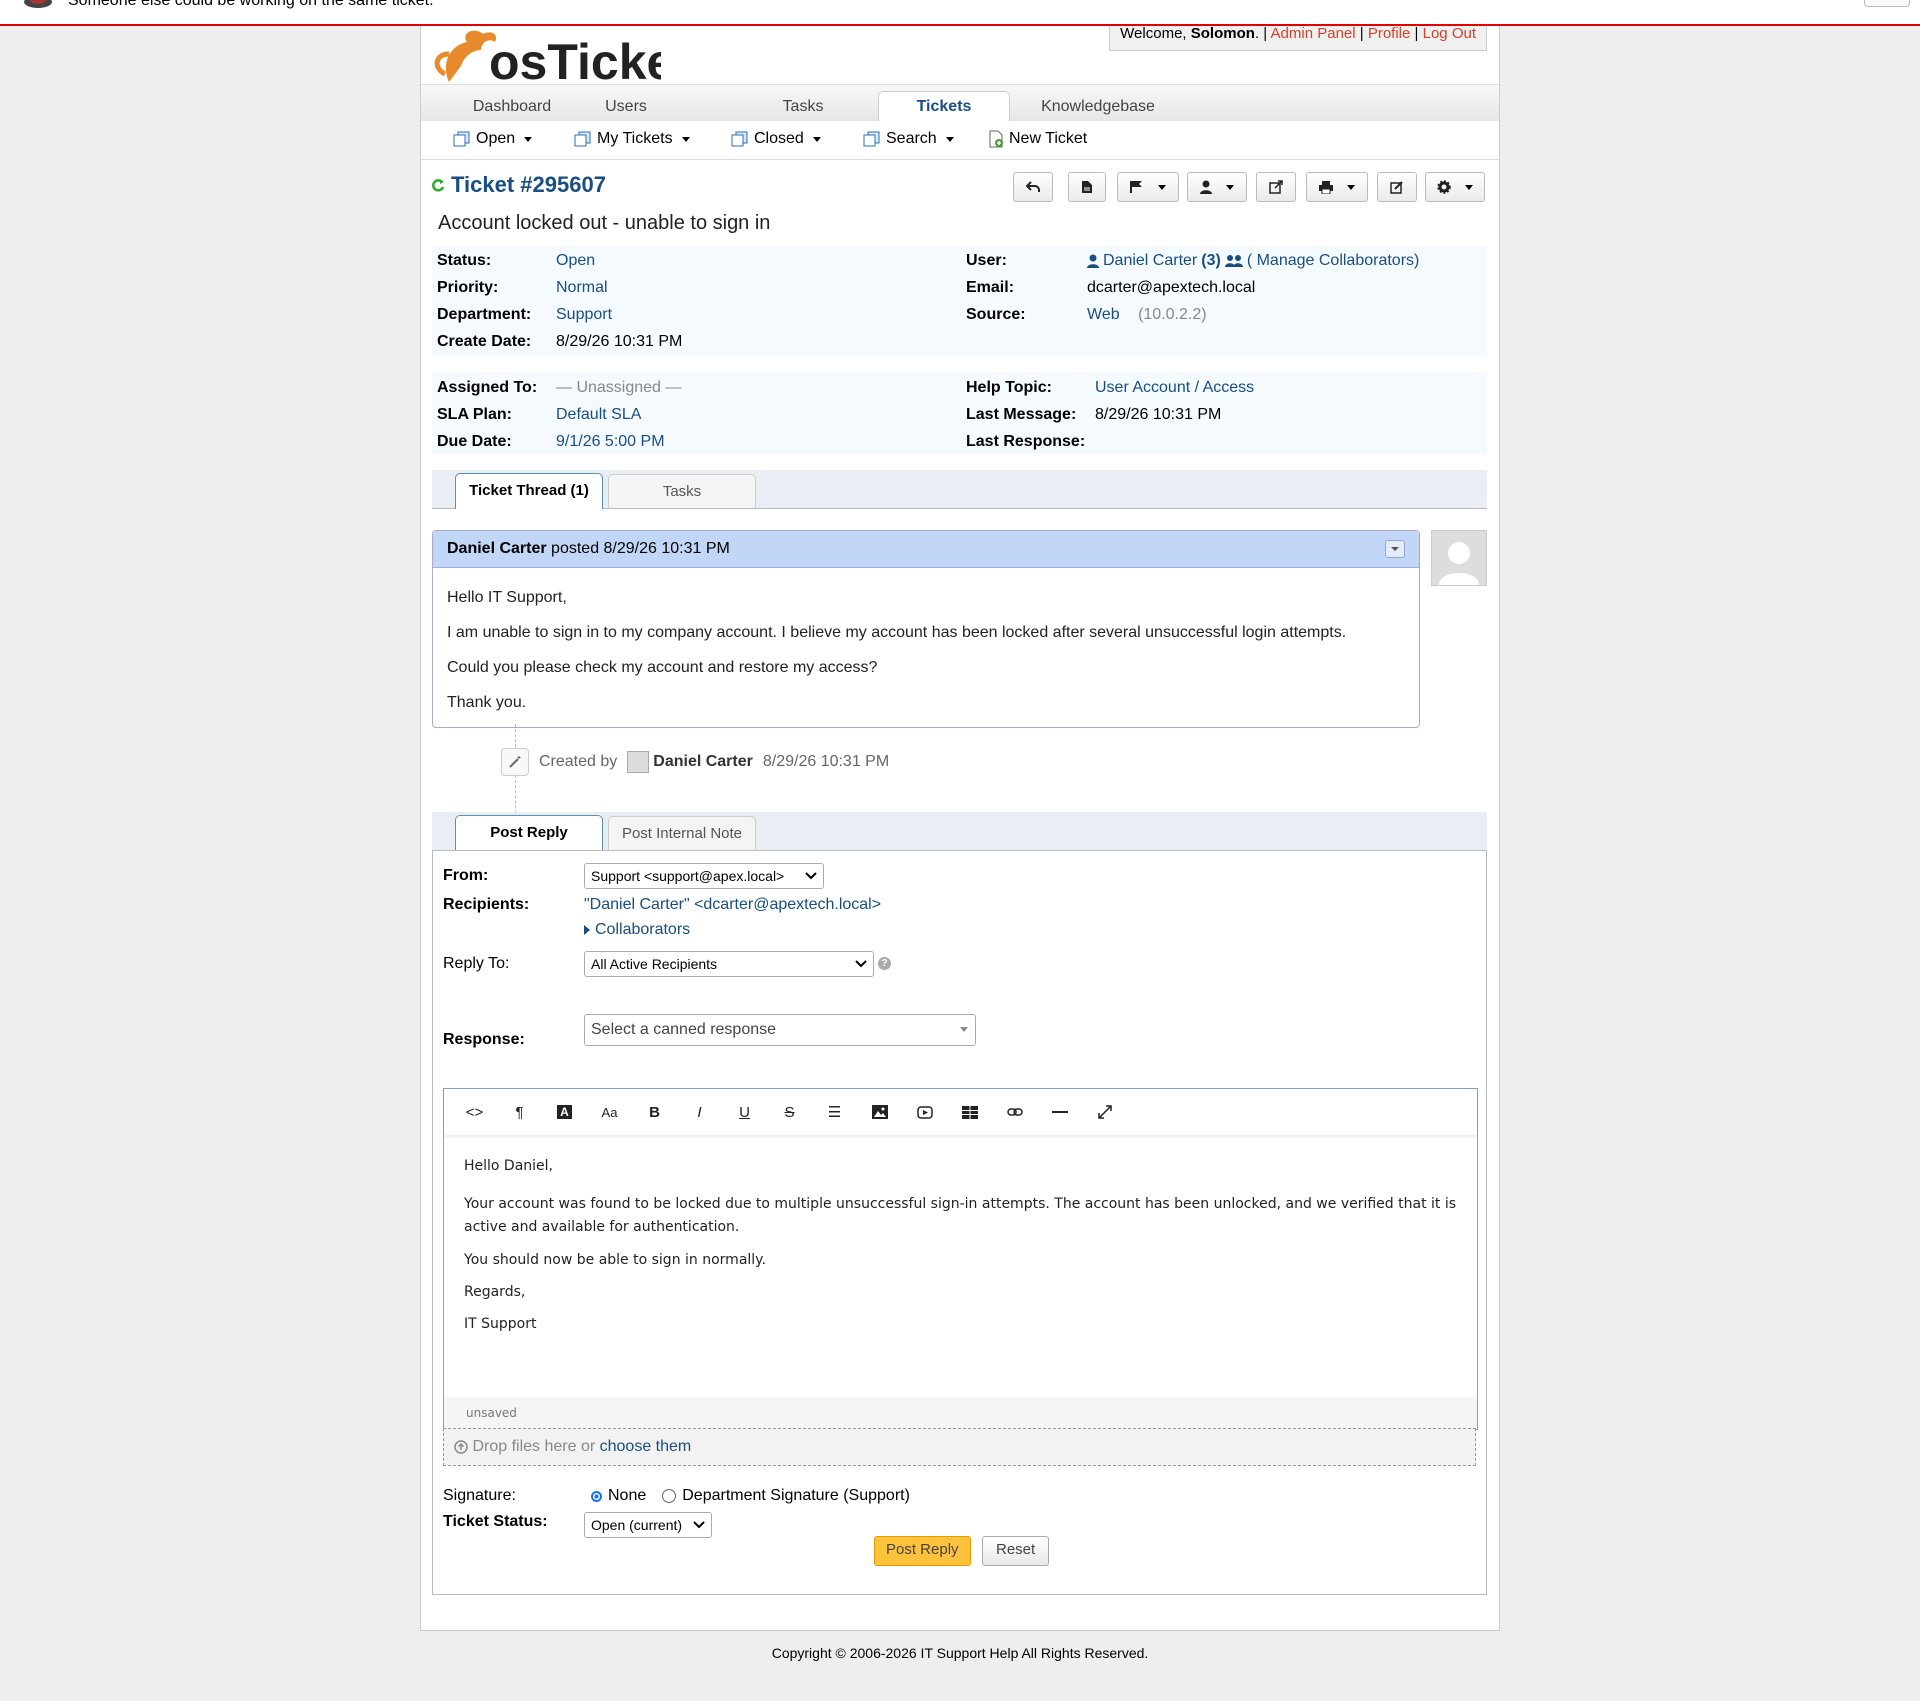 This screenshot has height=1701, width=1920. Describe the element at coordinates (619, 341) in the screenshot. I see `create-date-value: 8/29/26 10:31 PM` at that location.